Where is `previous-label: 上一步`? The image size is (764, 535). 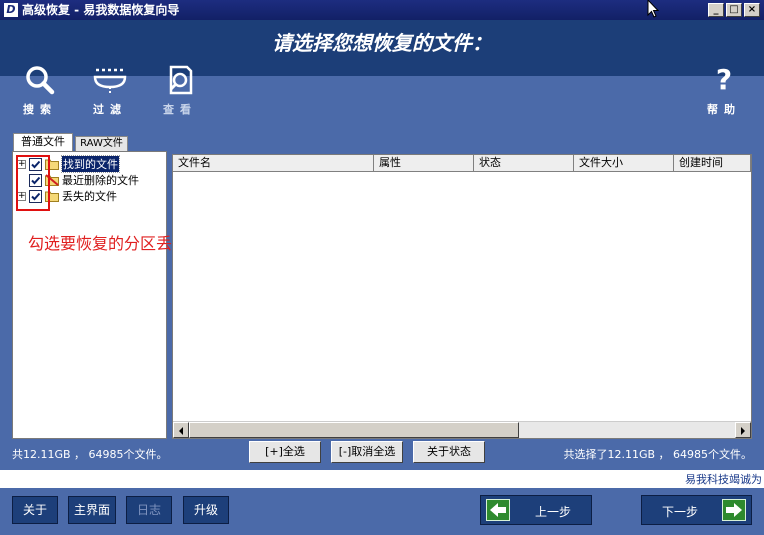
previous-label: 上一步 is located at coordinates (553, 512).